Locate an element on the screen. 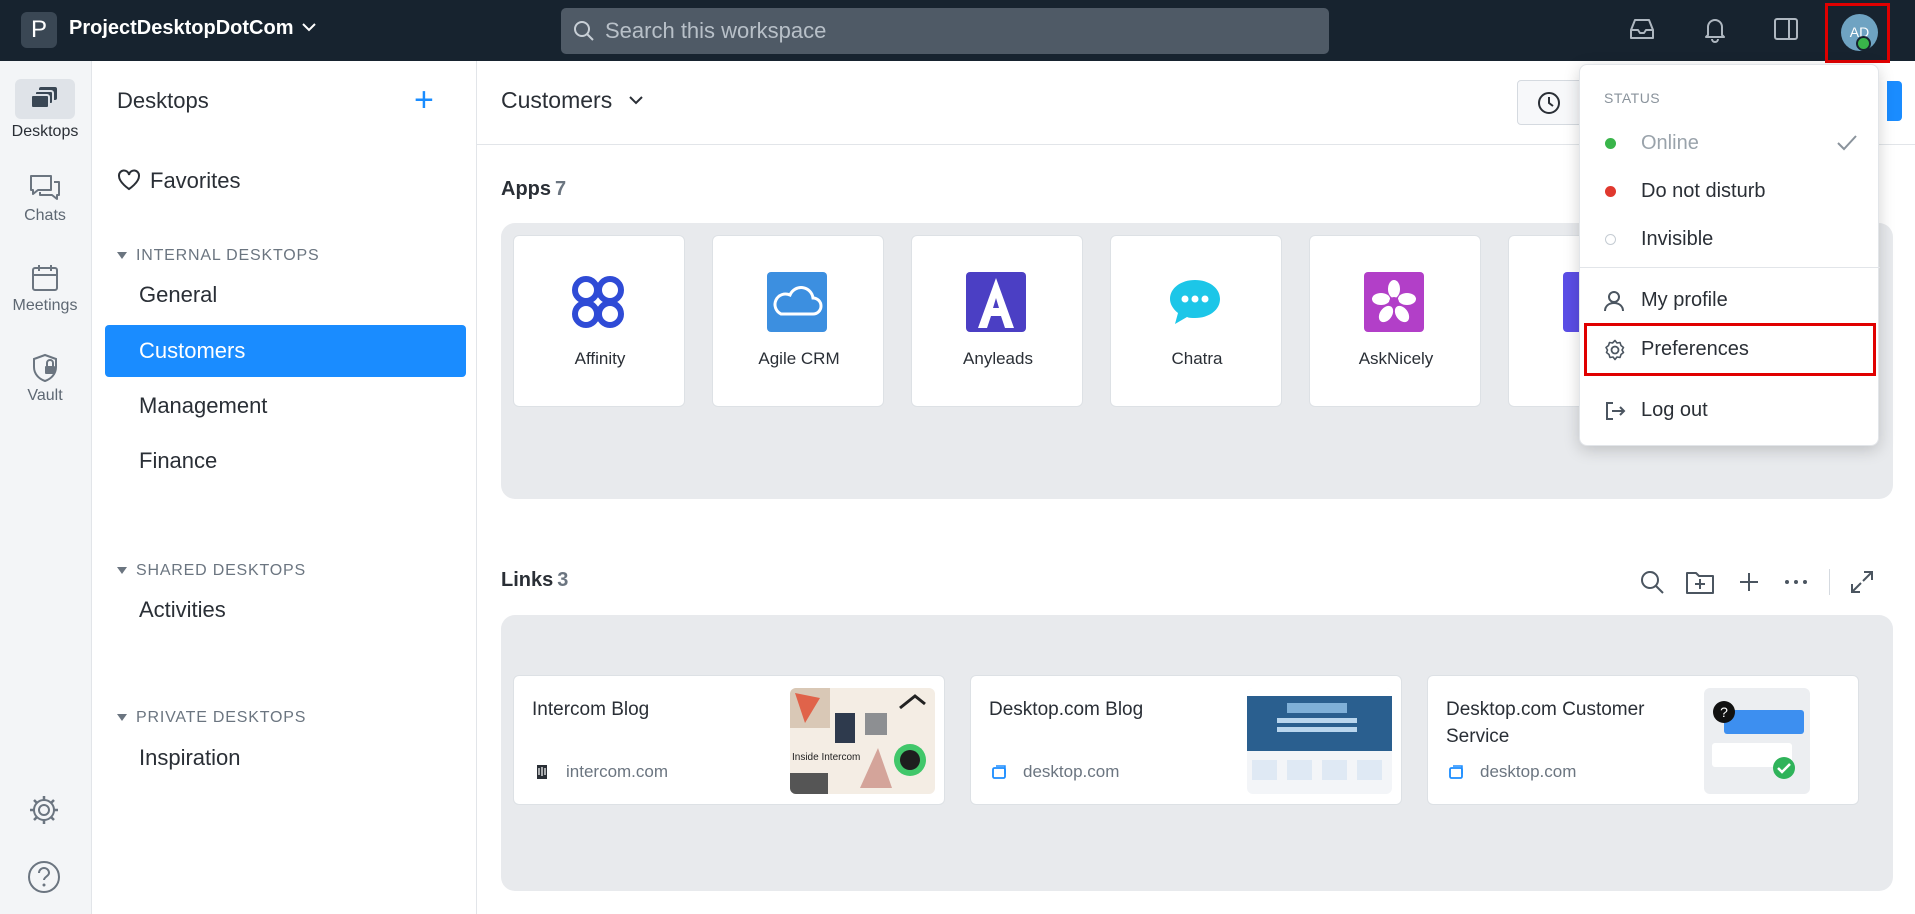 This screenshot has width=1915, height=914. app-tile-affinity: Affinity is located at coordinates (599, 321).